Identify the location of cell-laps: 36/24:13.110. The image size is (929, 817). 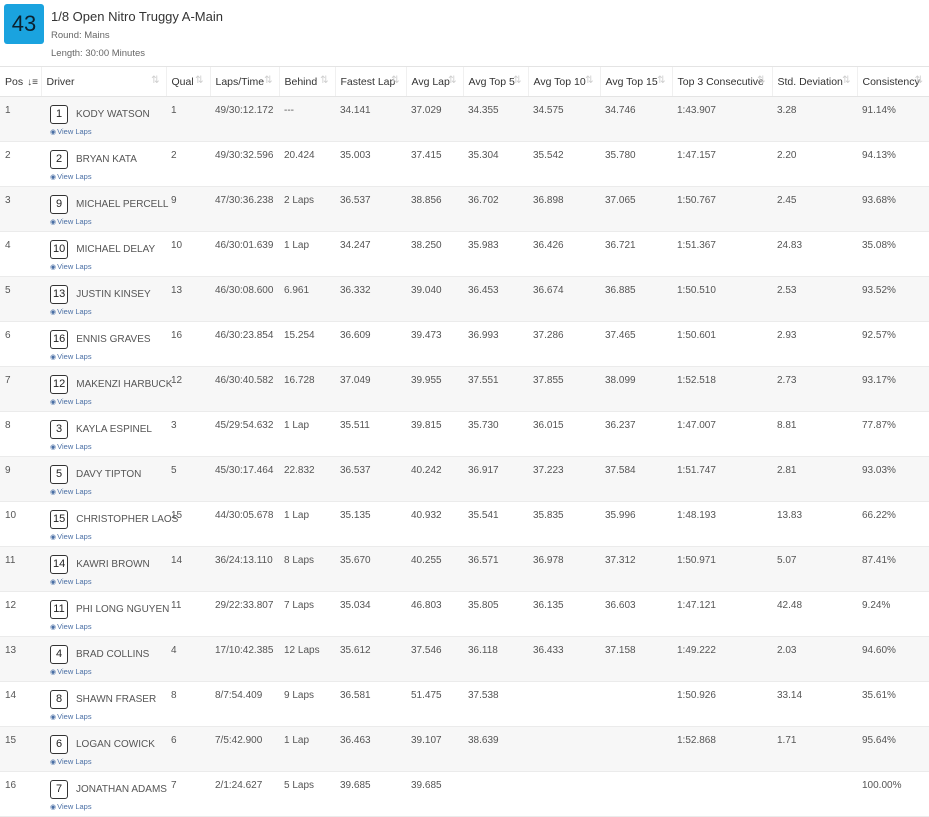
(244, 569).